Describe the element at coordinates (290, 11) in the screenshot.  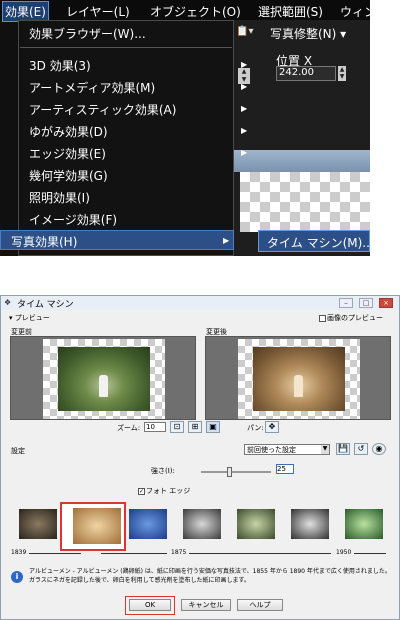
I see `menu-selection: 選択範囲(S)` at that location.